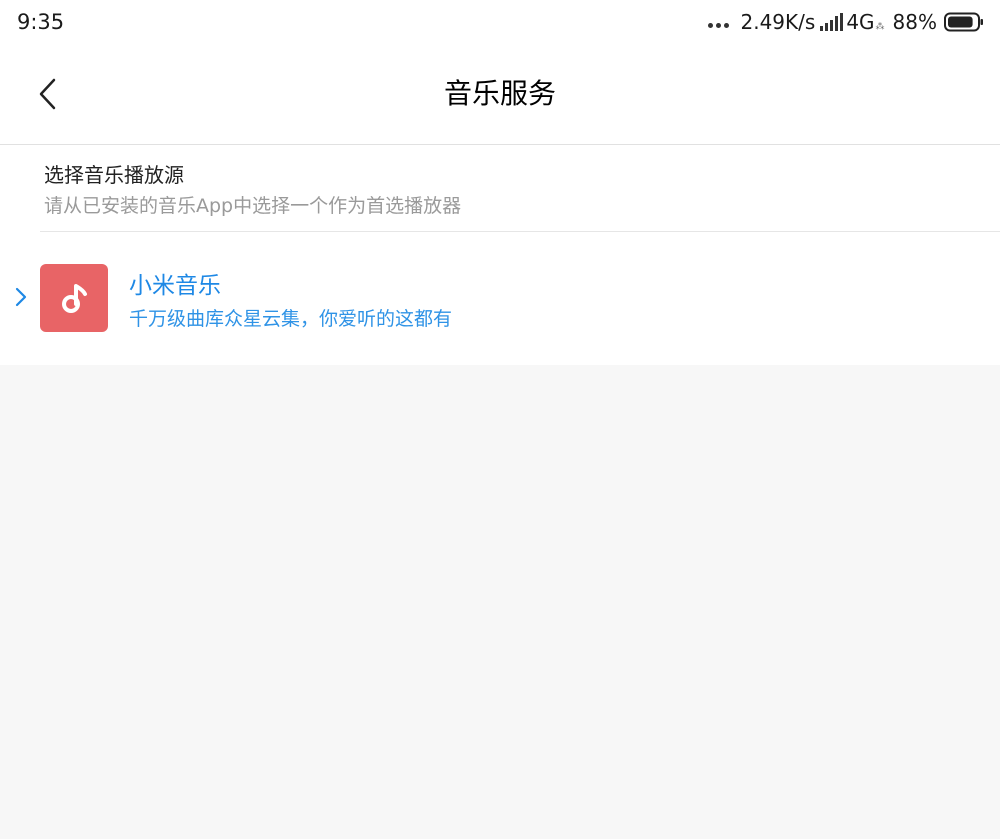 Image resolution: width=1000 pixels, height=839 pixels. I want to click on hd-mark: ⁂, so click(880, 27).